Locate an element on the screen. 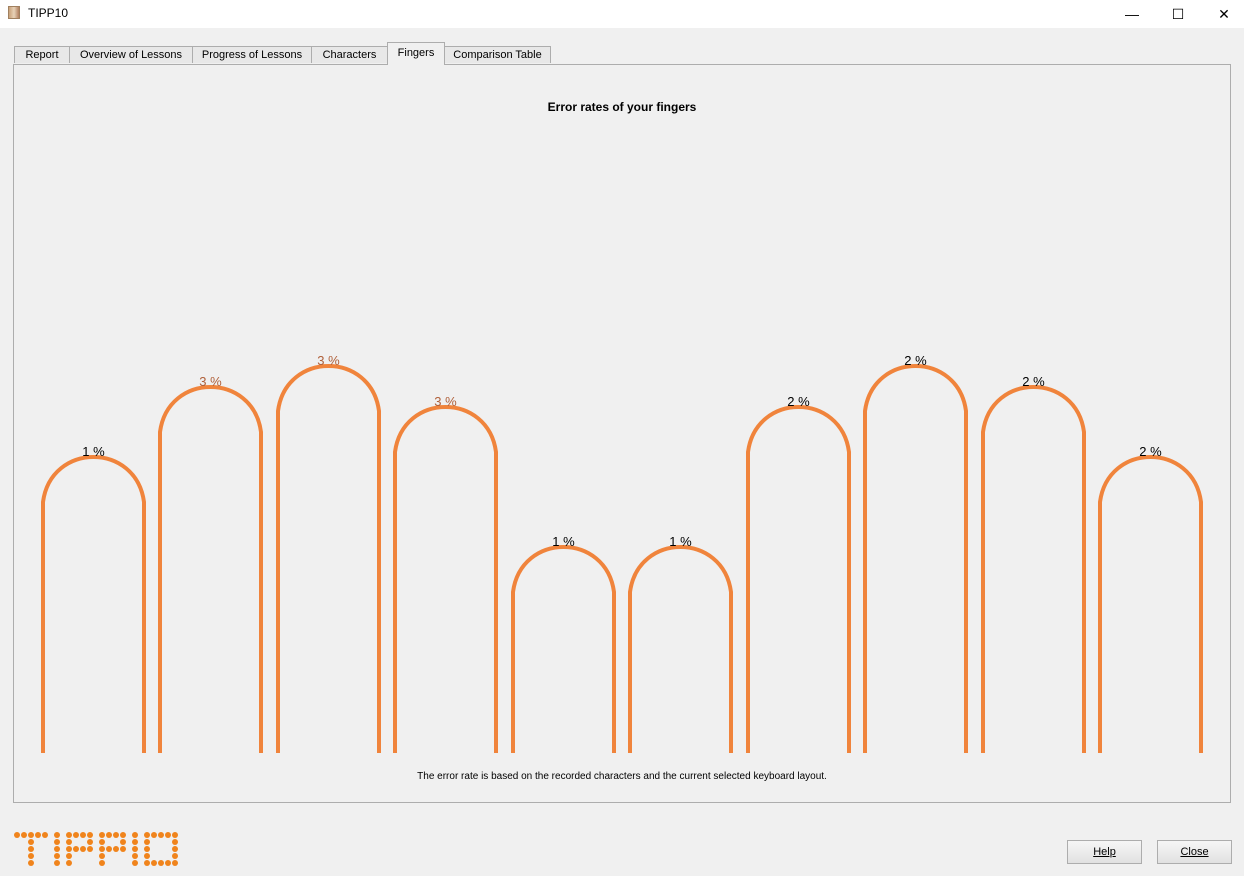  app-icon is located at coordinates (14, 12).